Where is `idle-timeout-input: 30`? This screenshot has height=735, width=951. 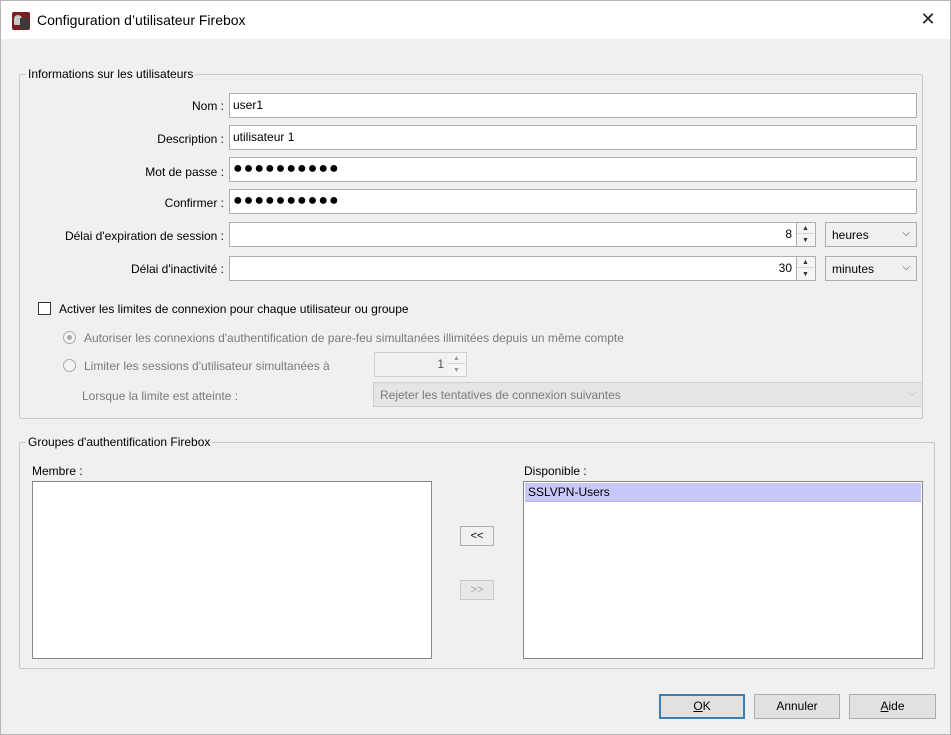 idle-timeout-input: 30 is located at coordinates (513, 268).